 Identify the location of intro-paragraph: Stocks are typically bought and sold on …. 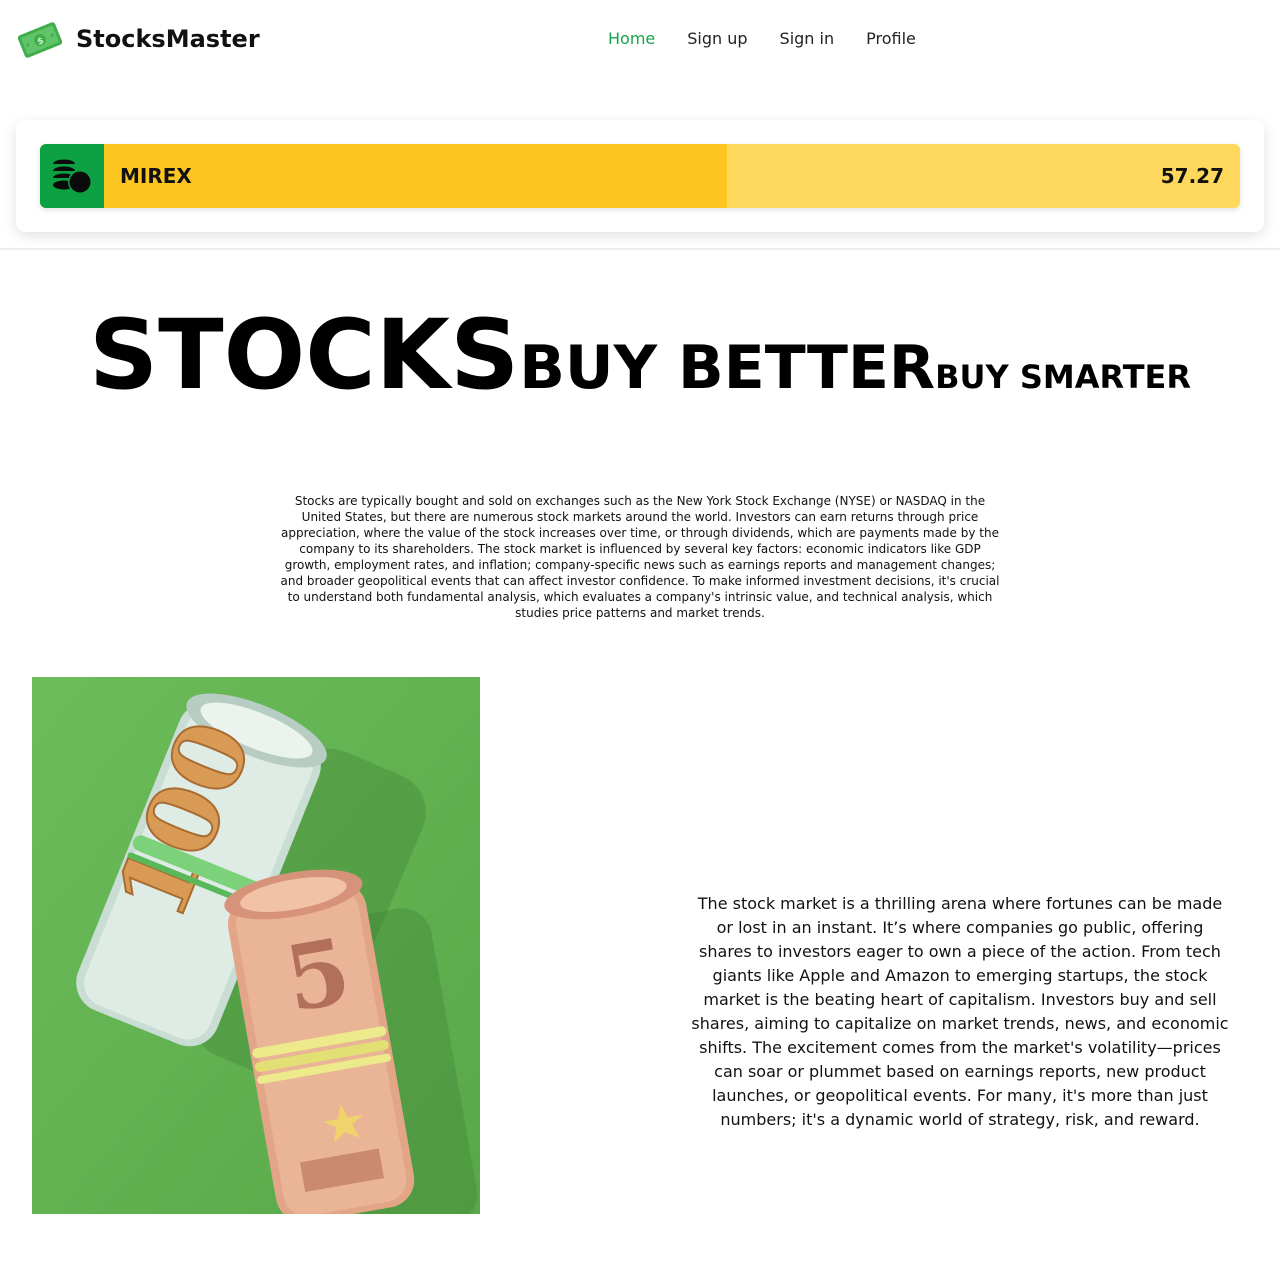
(640, 557).